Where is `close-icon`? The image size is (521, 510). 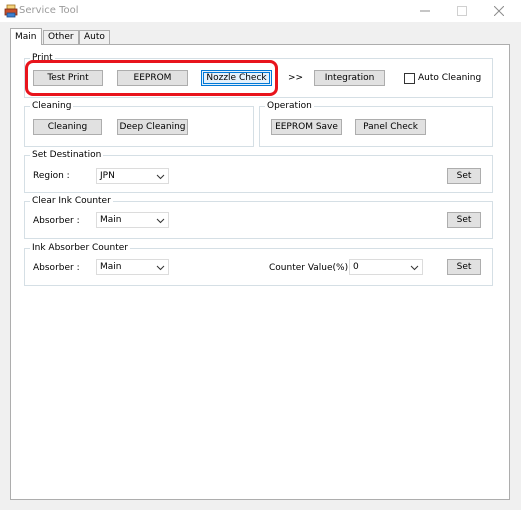 close-icon is located at coordinates (499, 11).